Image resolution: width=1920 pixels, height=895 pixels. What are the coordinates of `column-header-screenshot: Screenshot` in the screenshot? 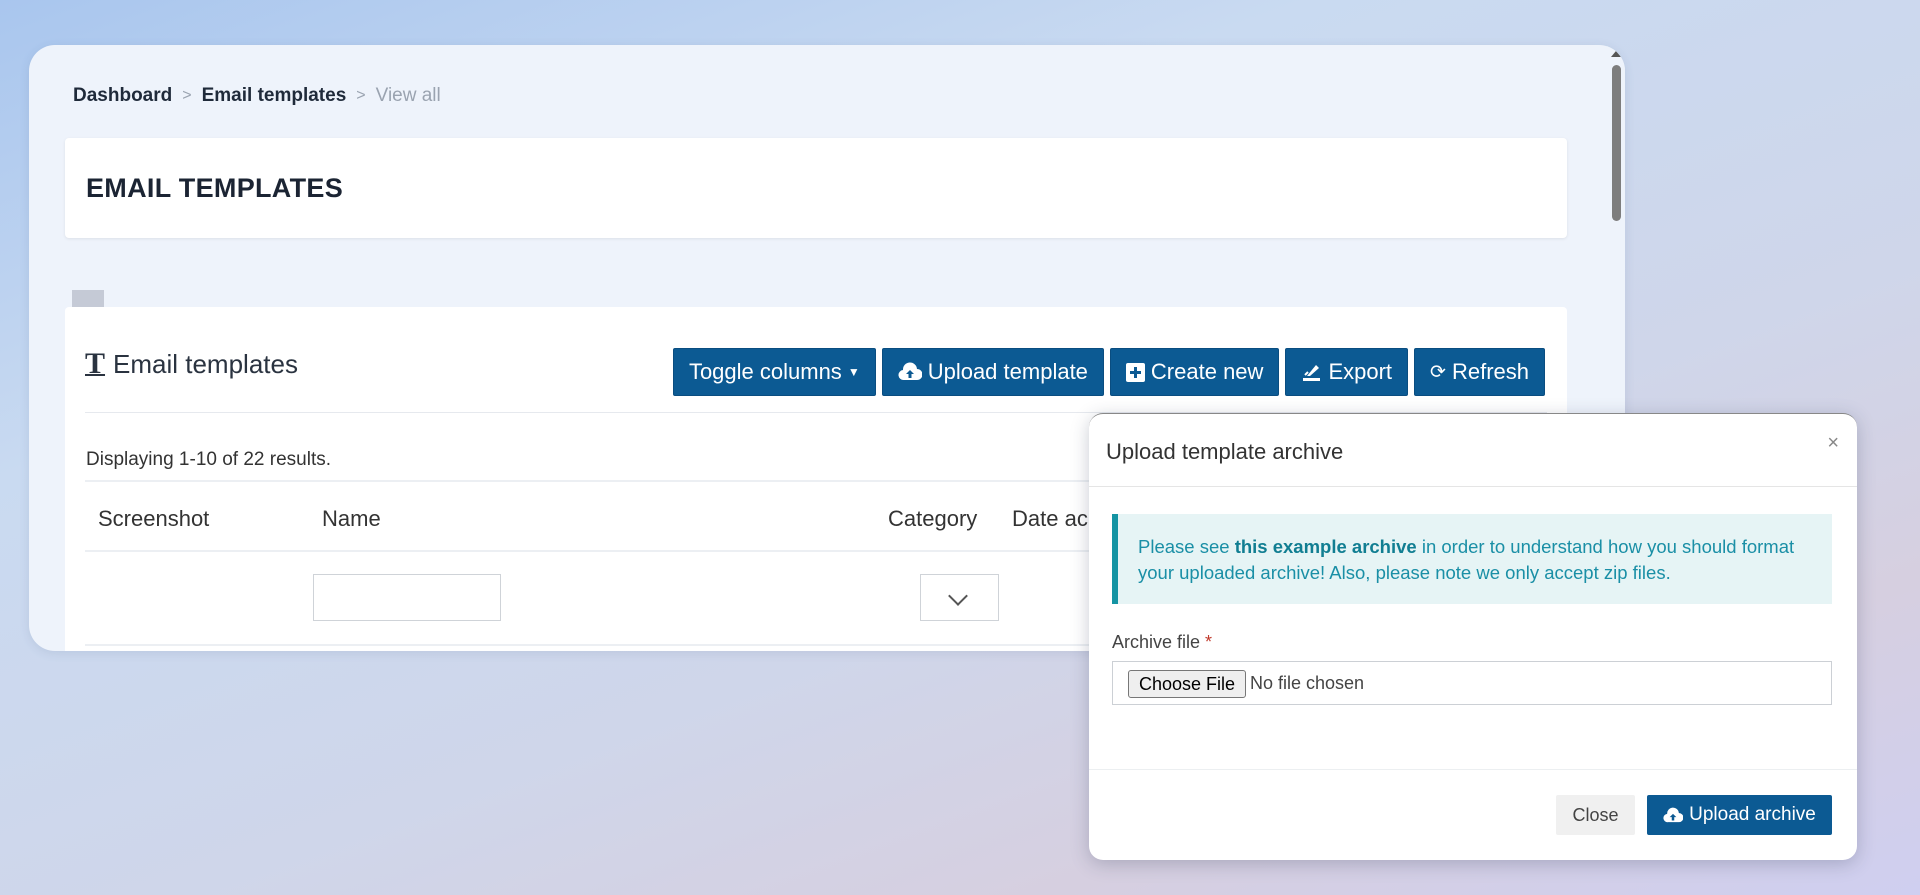 It's located at (153, 519).